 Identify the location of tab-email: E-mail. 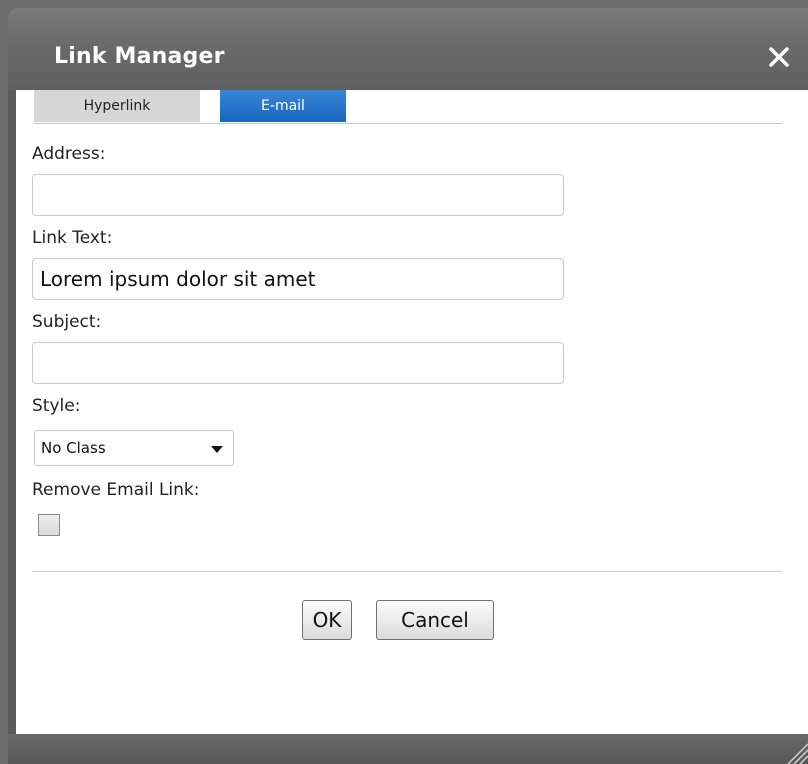
(283, 106).